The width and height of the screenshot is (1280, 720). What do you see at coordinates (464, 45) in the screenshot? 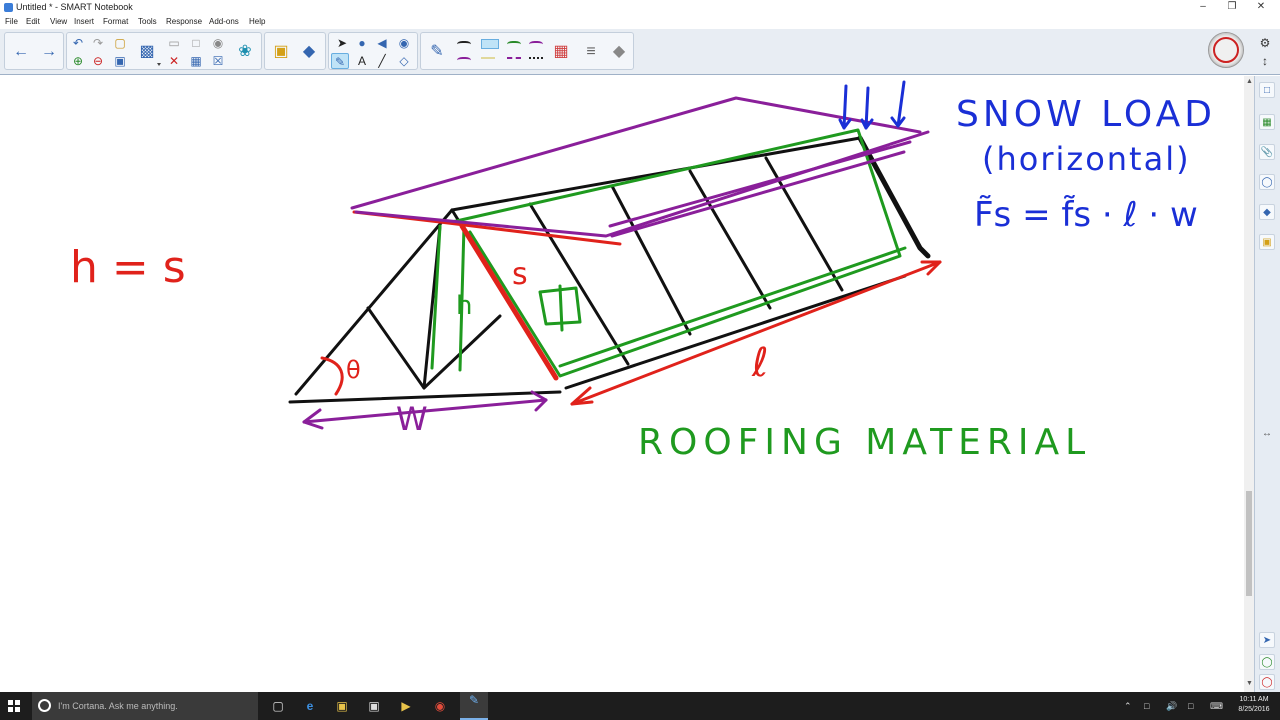
I see `pen-black-icon` at bounding box center [464, 45].